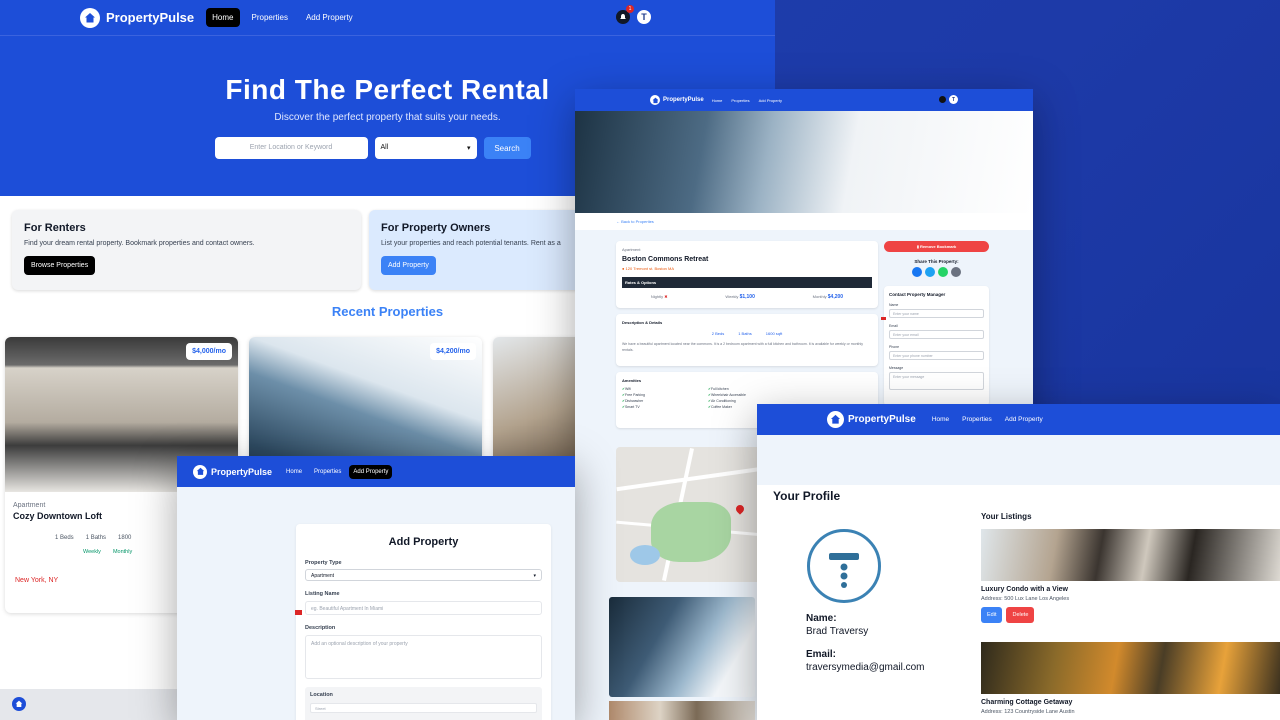 This screenshot has height=720, width=1280. Describe the element at coordinates (943, 272) in the screenshot. I see `whatsapp-icon` at that location.